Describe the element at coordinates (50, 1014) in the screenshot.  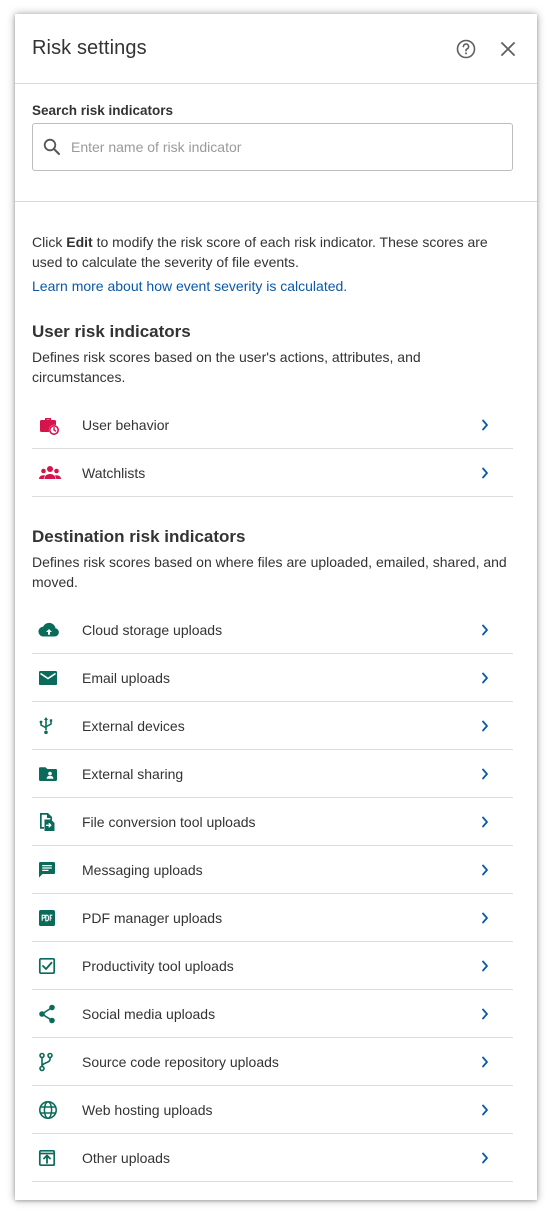
I see `share-icon` at that location.